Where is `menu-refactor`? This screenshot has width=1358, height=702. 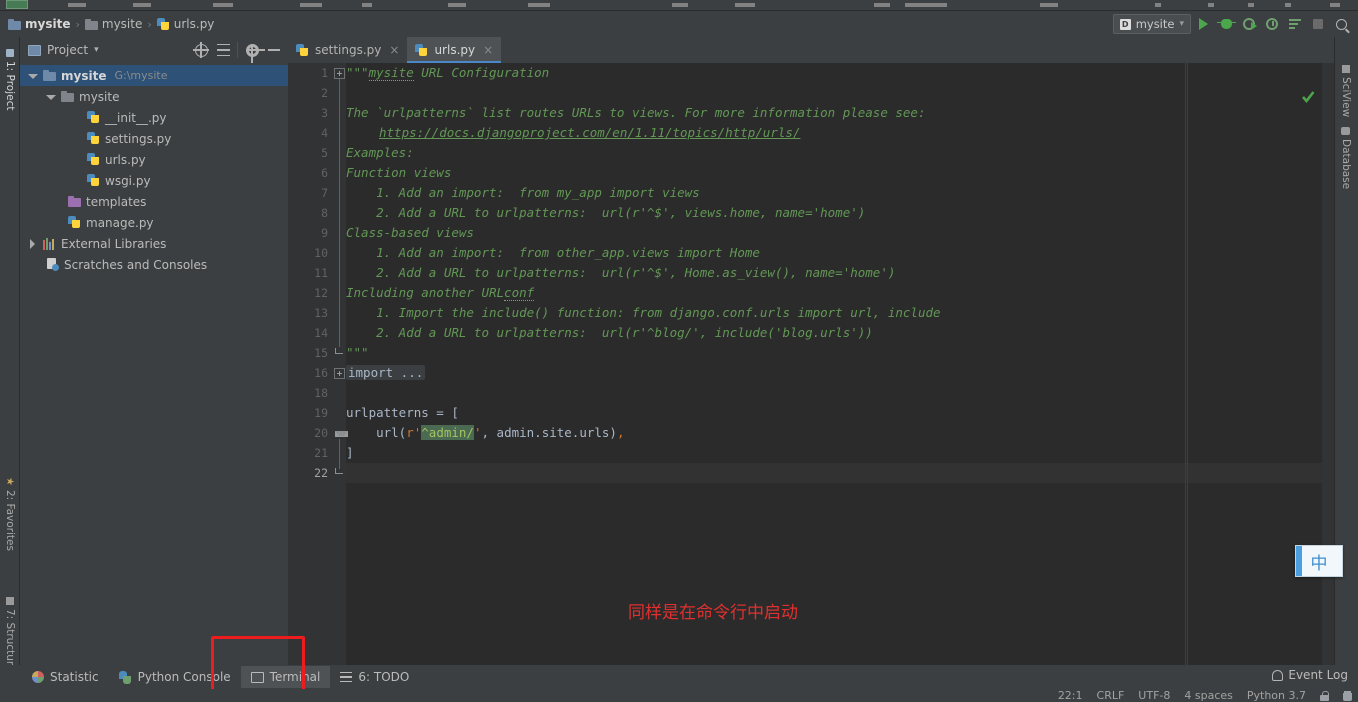 menu-refactor is located at coordinates (367, 5).